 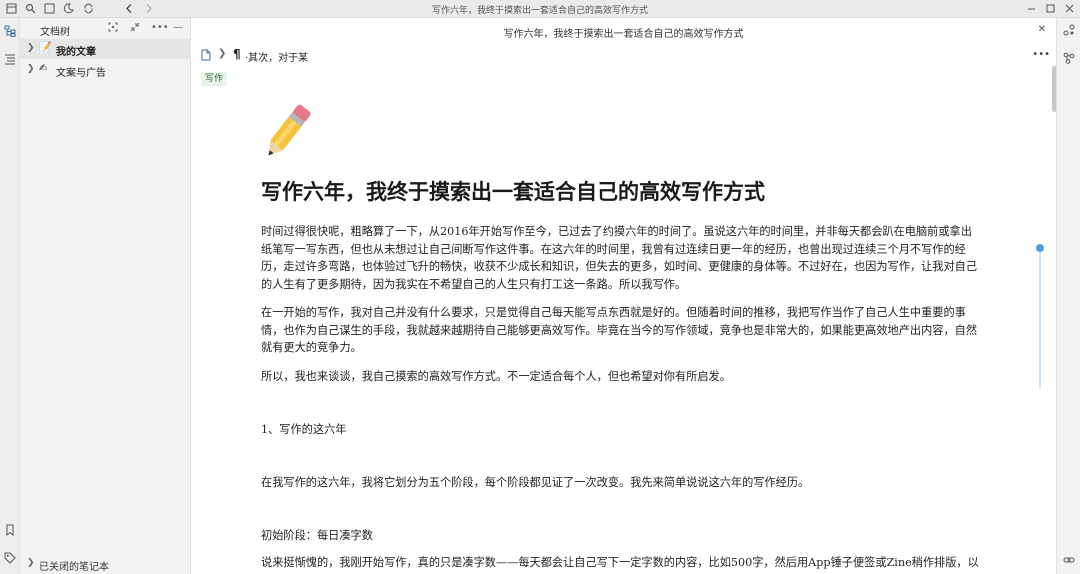 What do you see at coordinates (287, 132) in the screenshot?
I see `pencil-icon` at bounding box center [287, 132].